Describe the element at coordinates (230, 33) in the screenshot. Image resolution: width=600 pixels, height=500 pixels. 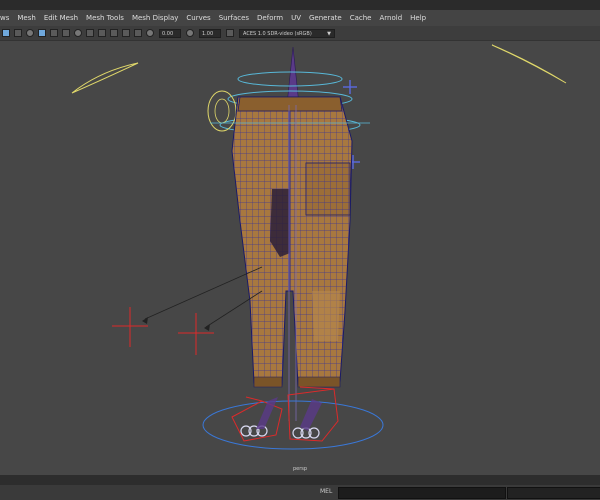
I see `color-management-icon` at that location.